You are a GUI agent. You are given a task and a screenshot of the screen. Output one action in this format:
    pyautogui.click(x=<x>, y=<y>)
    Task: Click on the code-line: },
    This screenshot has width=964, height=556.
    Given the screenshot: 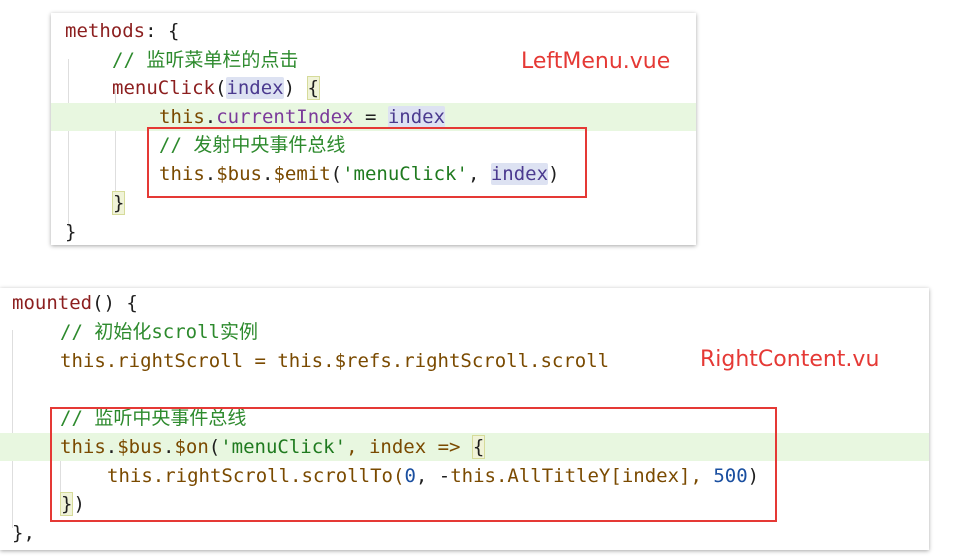 What is the action you would take?
    pyautogui.click(x=23, y=533)
    